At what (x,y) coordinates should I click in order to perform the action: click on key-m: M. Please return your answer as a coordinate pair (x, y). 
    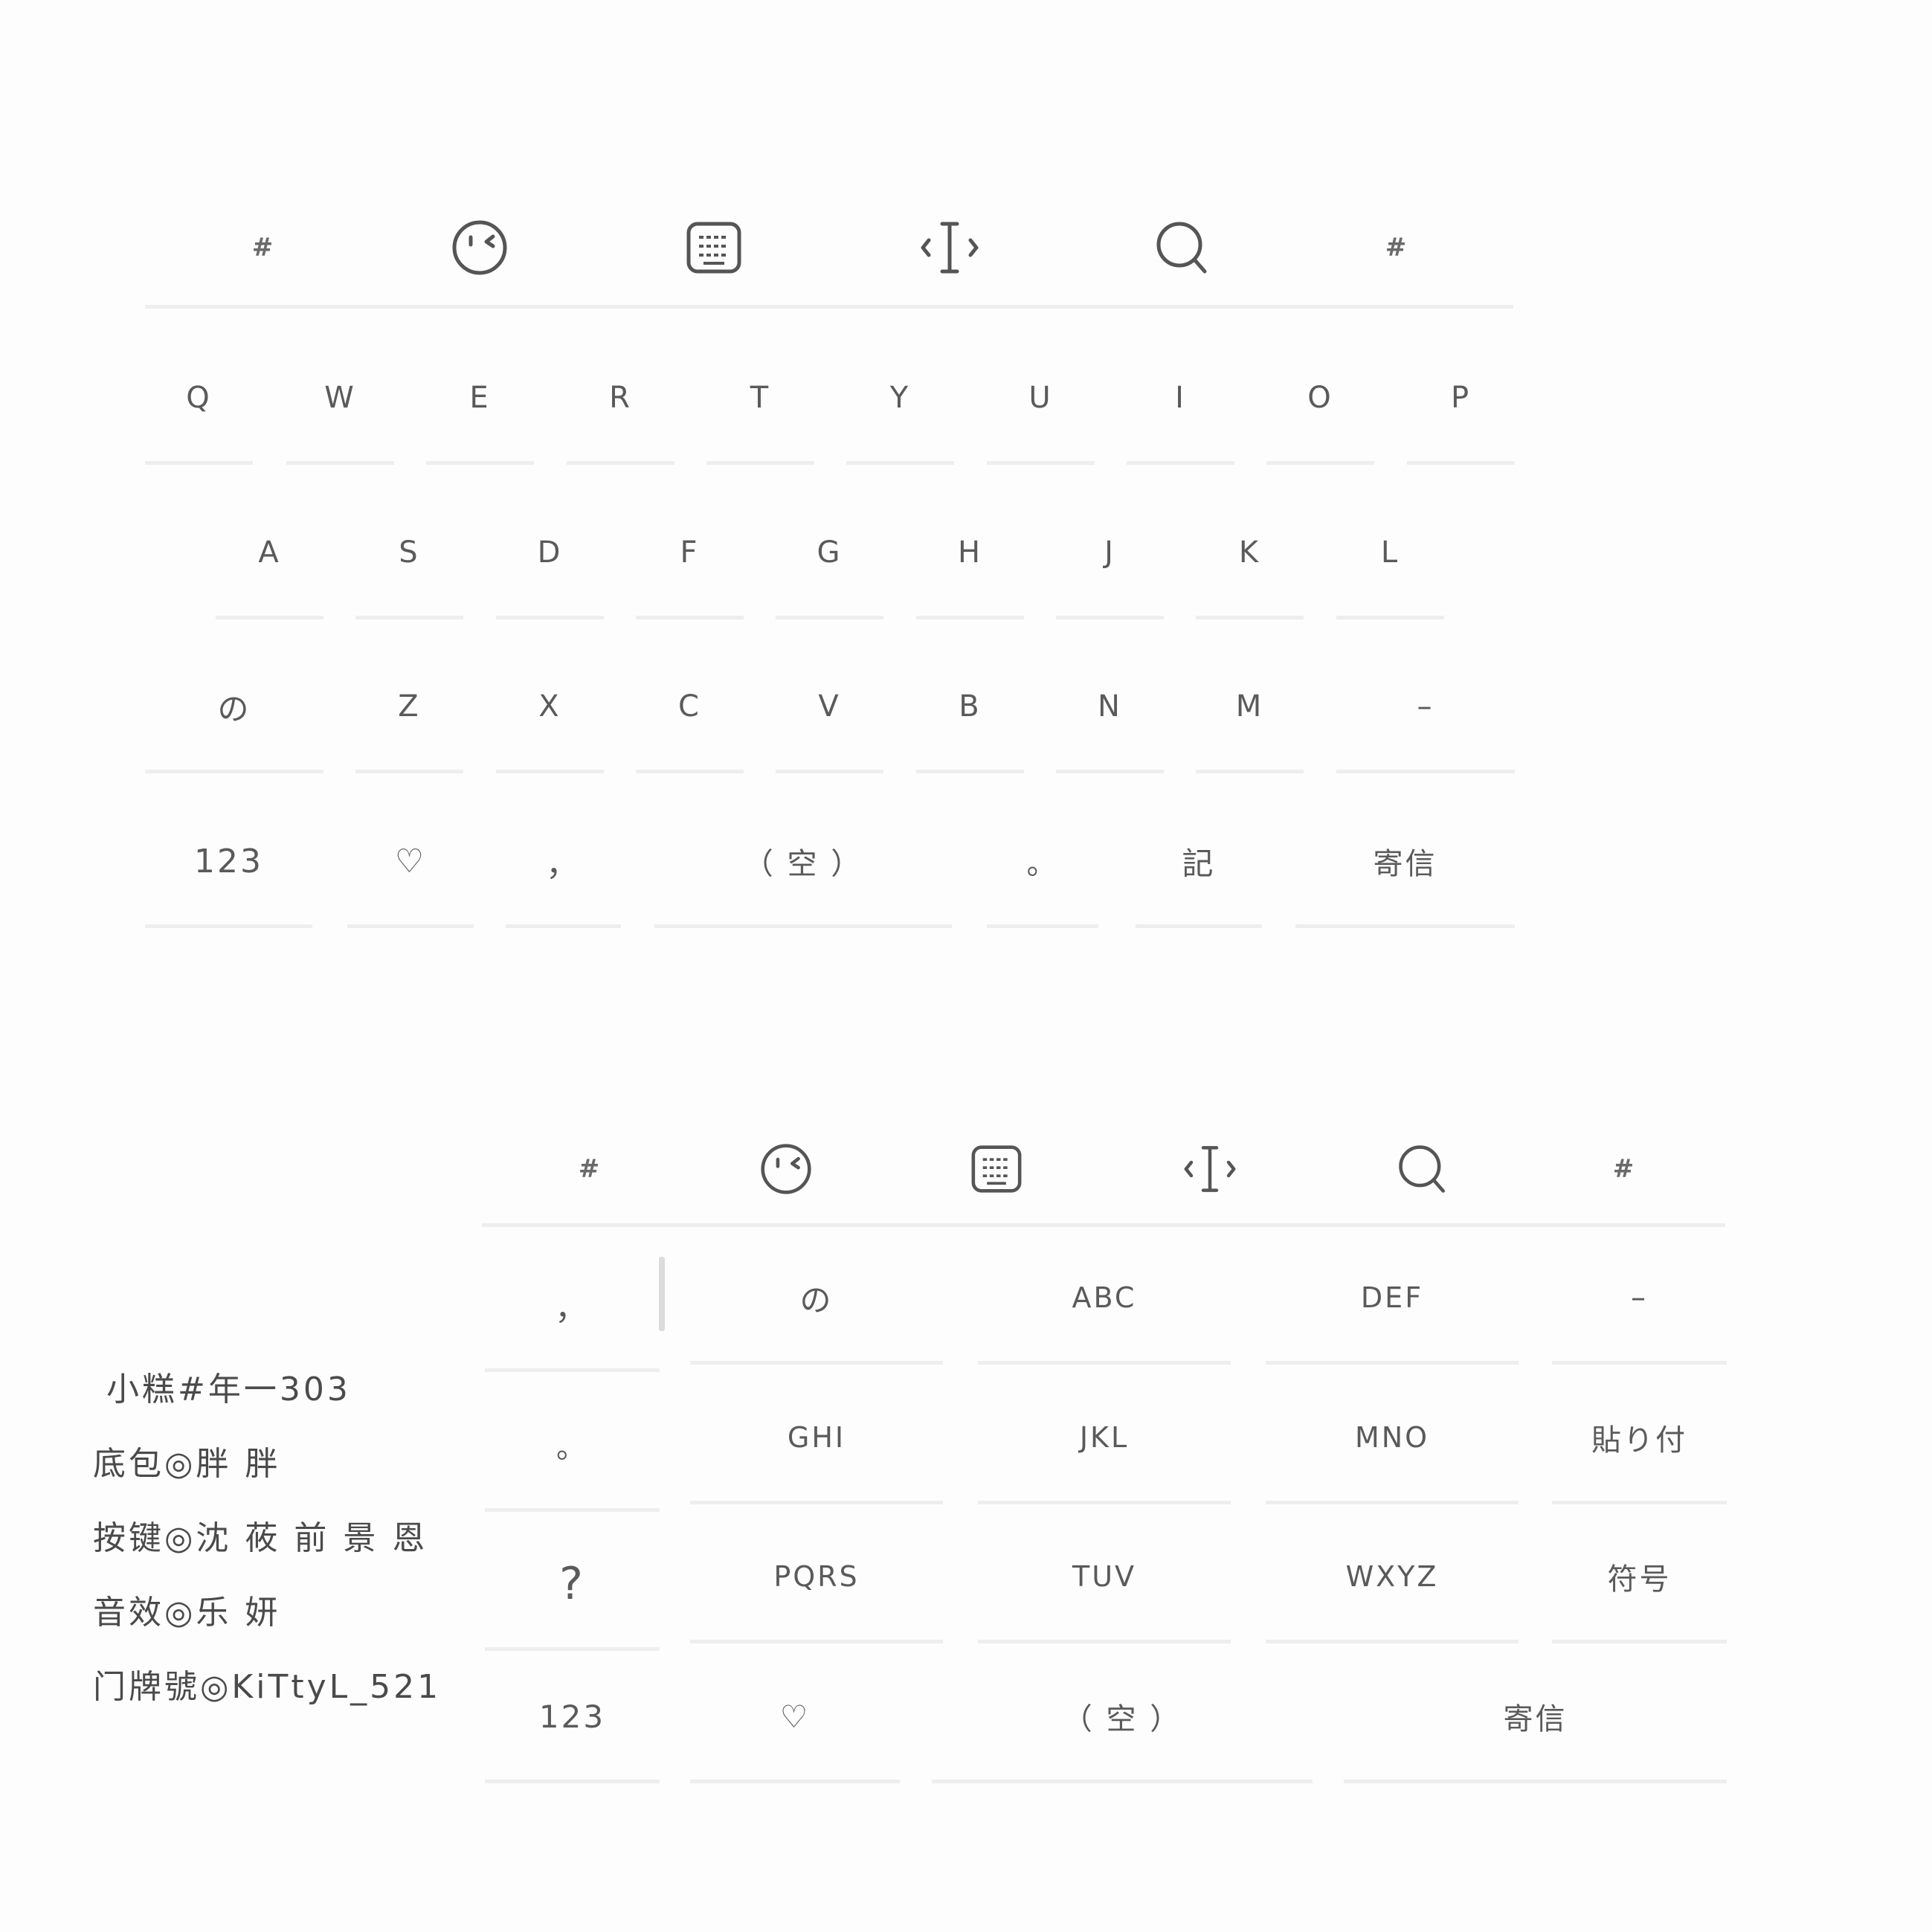
    Looking at the image, I should click on (1250, 719).